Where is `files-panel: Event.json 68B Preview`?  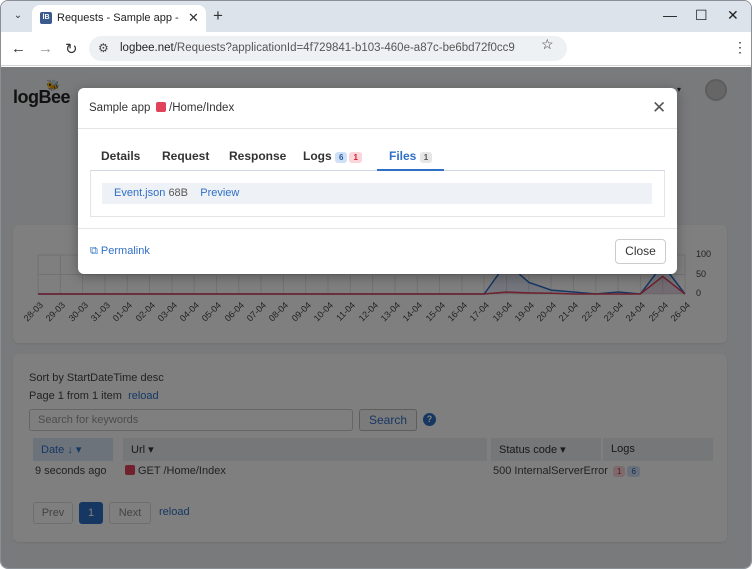 files-panel: Event.json 68B Preview is located at coordinates (377, 194).